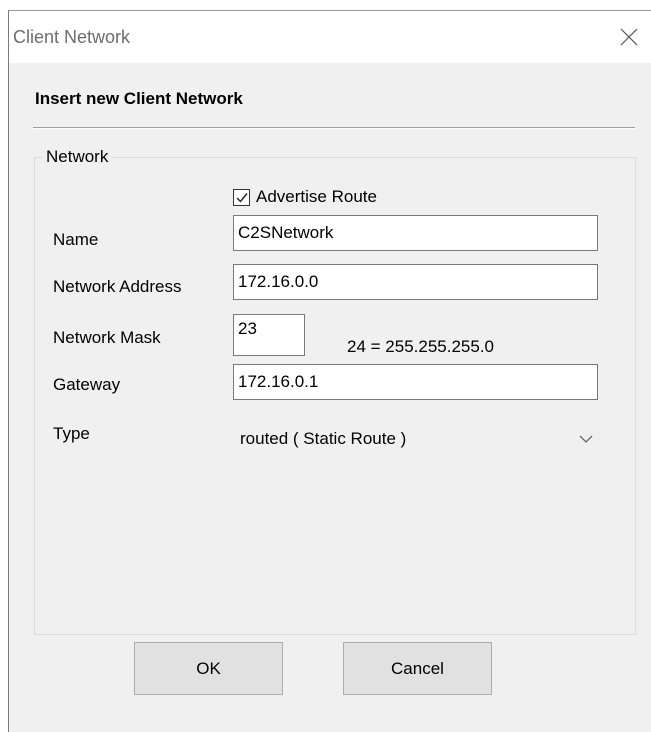 Image resolution: width=651 pixels, height=732 pixels. Describe the element at coordinates (76, 239) in the screenshot. I see `name-label: Name` at that location.